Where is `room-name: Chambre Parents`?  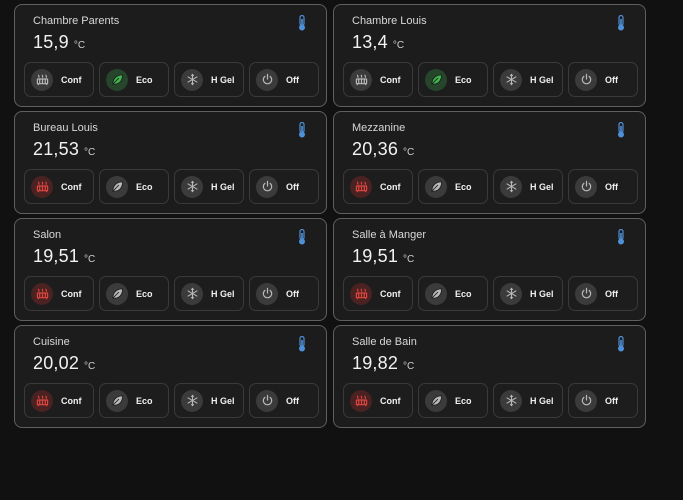 room-name: Chambre Parents is located at coordinates (76, 21).